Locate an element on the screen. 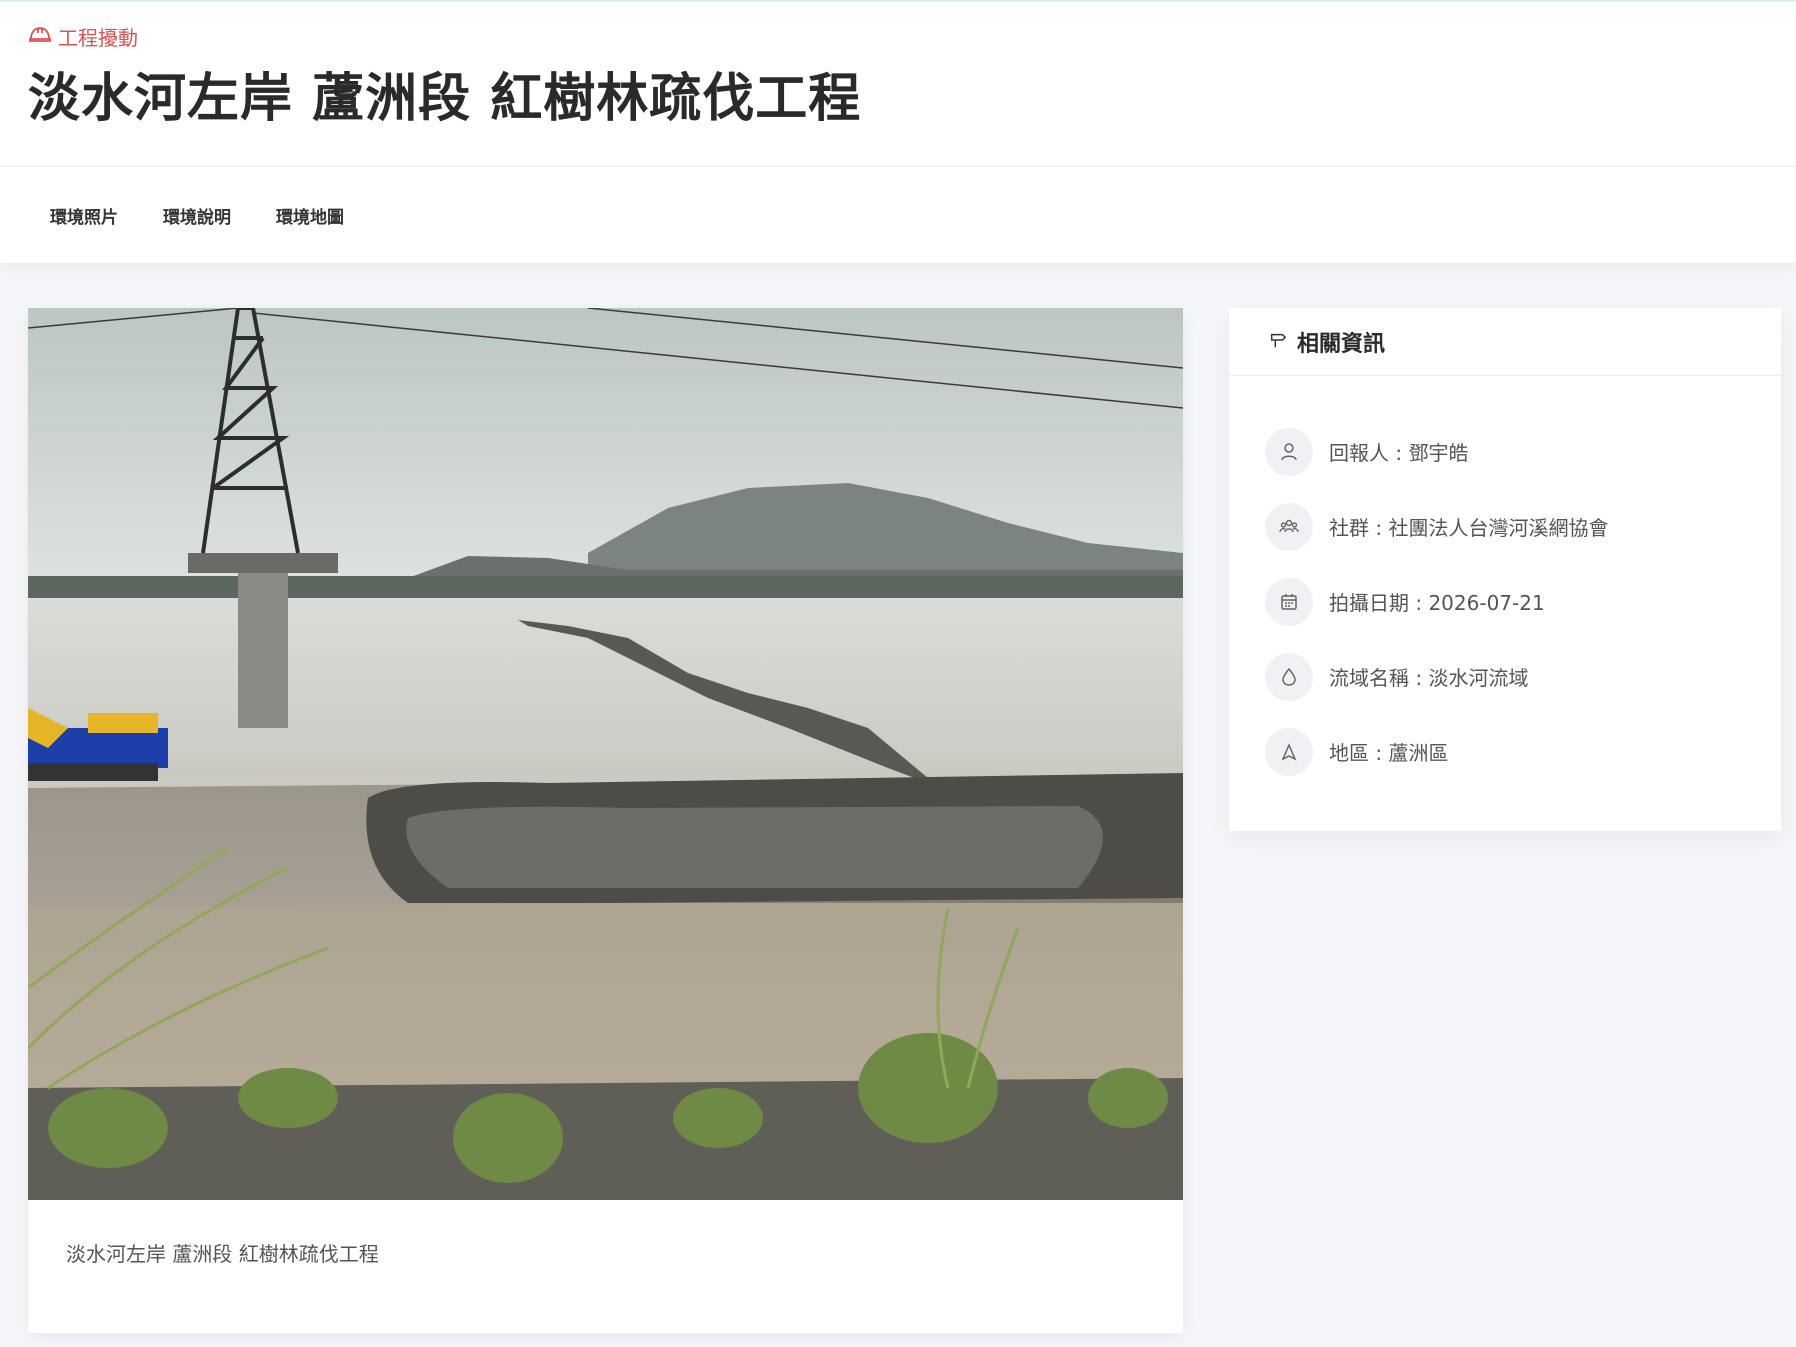 Image resolution: width=1796 pixels, height=1347 pixels. tab-photos: 環境照片 is located at coordinates (84, 215).